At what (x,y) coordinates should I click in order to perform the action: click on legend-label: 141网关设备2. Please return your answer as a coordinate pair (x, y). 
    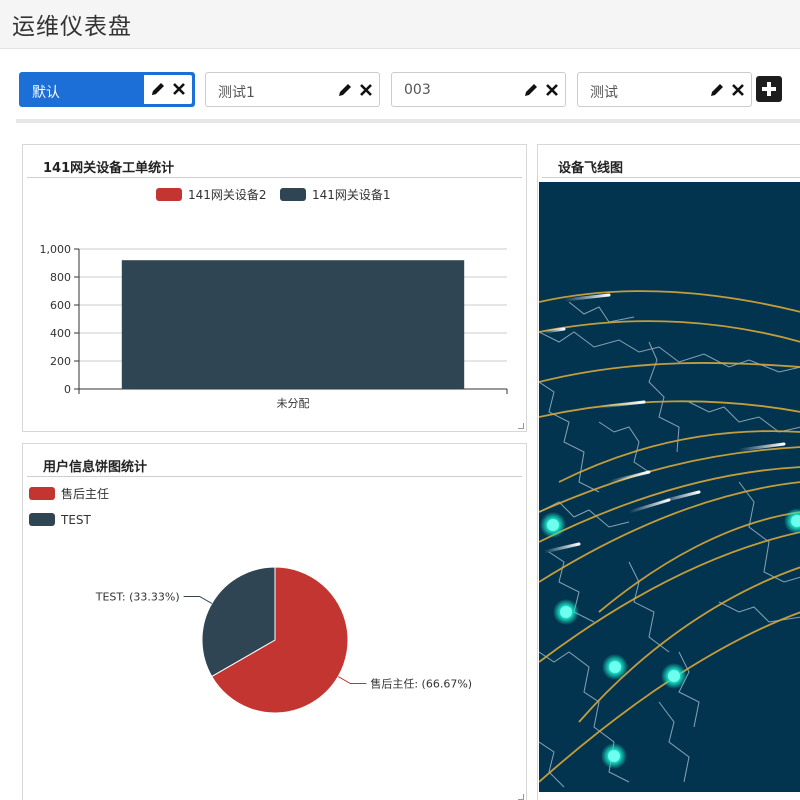
    Looking at the image, I should click on (227, 195).